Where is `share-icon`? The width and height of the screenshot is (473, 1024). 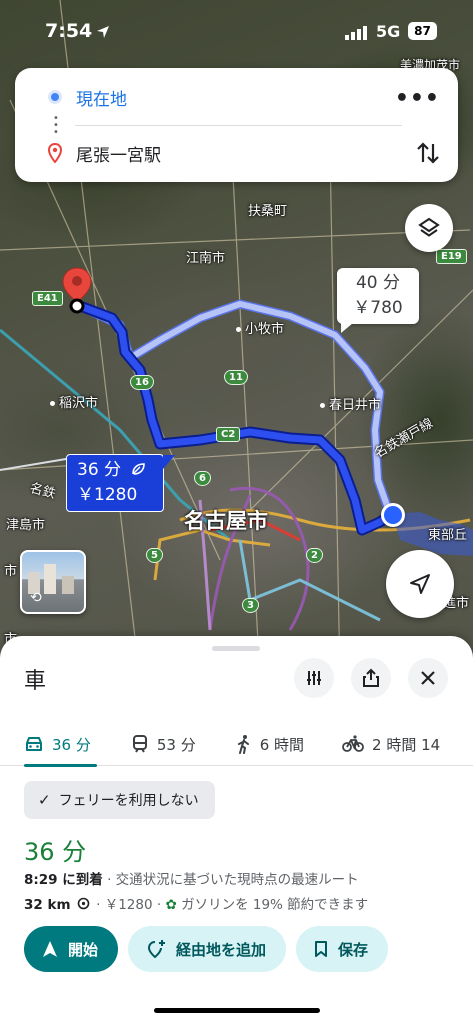
share-icon is located at coordinates (371, 677).